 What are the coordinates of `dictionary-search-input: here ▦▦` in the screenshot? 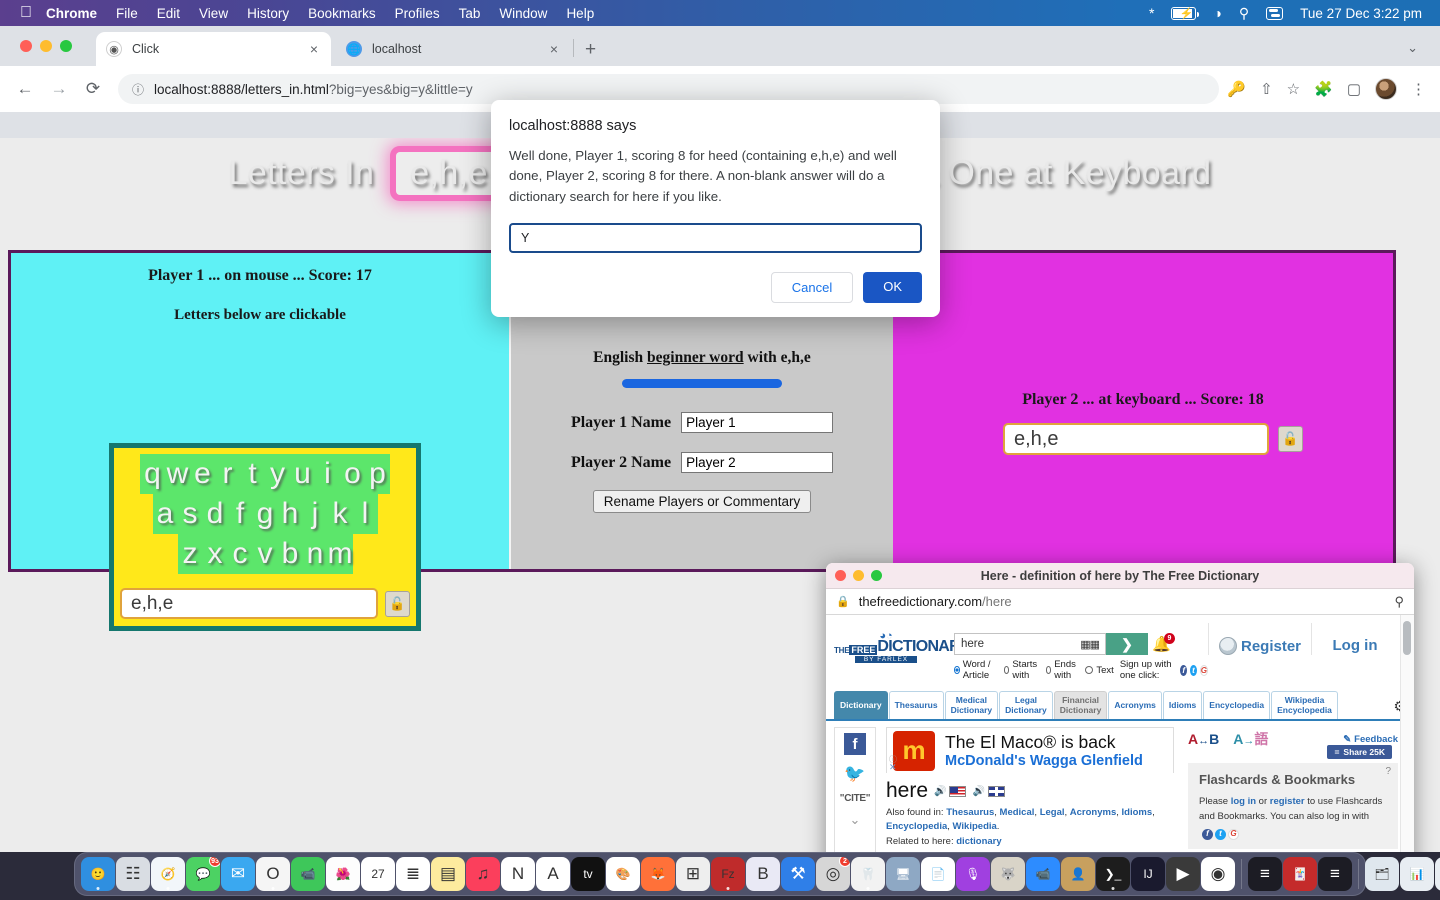 It's located at (1030, 644).